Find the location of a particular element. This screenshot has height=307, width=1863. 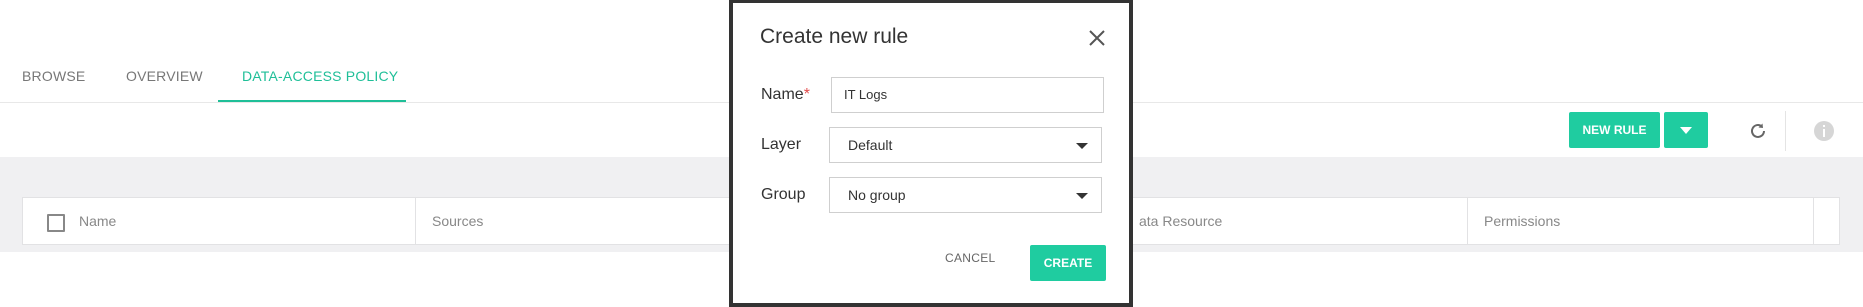

column-header-permissions: Permissions is located at coordinates (1641, 221).